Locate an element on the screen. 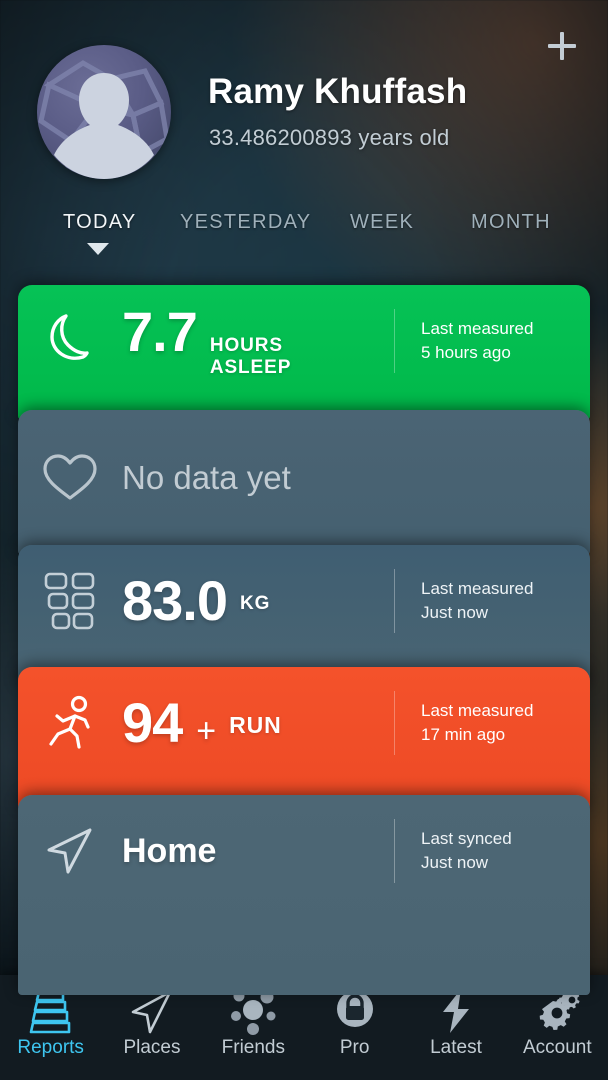 The image size is (608, 1080). sleep-unit: HOURS ASLEEP is located at coordinates (250, 356).